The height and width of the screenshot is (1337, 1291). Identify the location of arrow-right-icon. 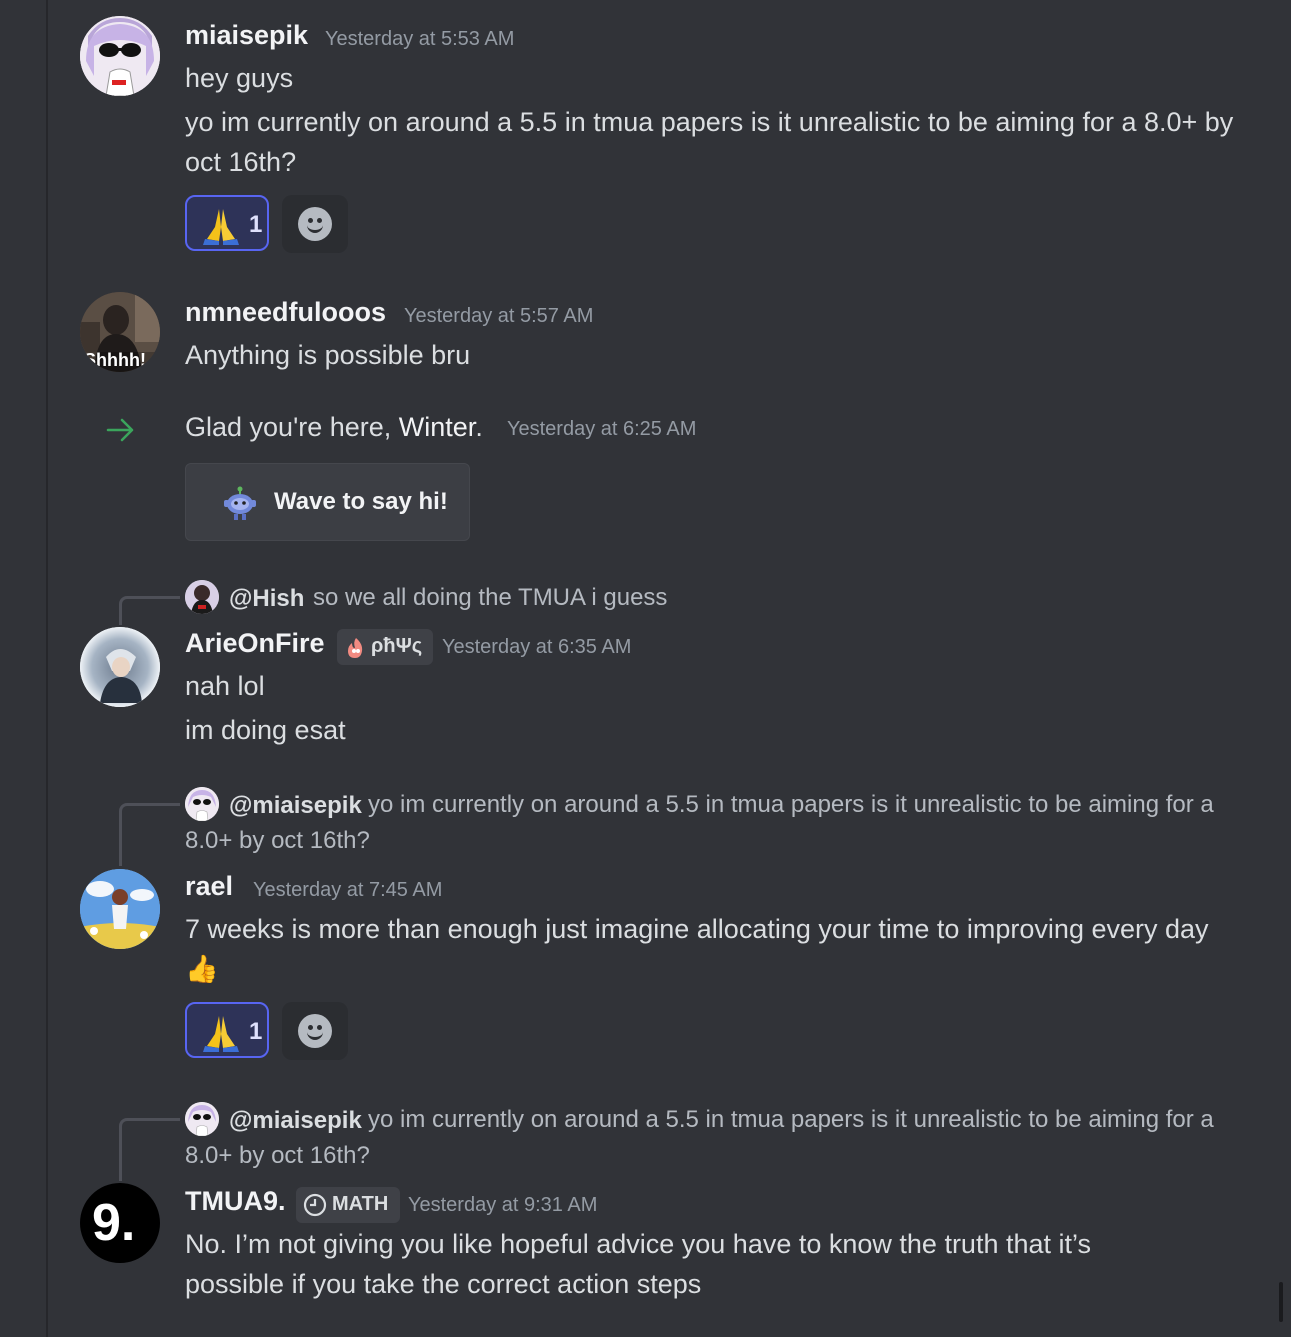
(121, 432).